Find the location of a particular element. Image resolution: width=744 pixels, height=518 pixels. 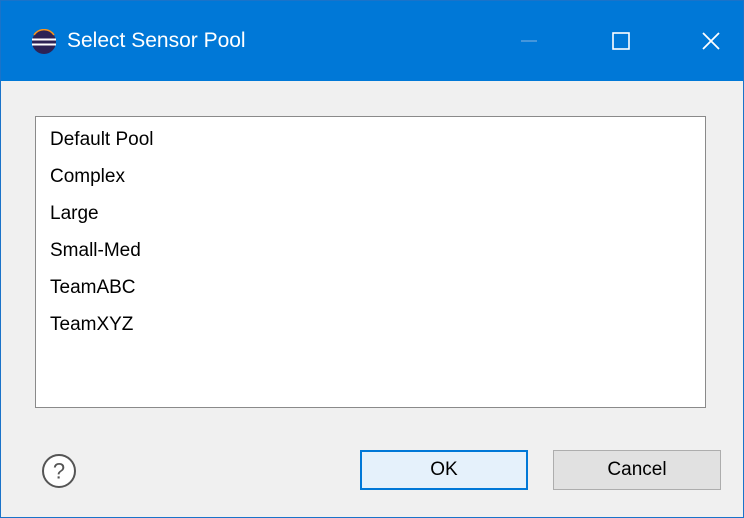

list-item-small-med: Small-Med is located at coordinates (95, 251).